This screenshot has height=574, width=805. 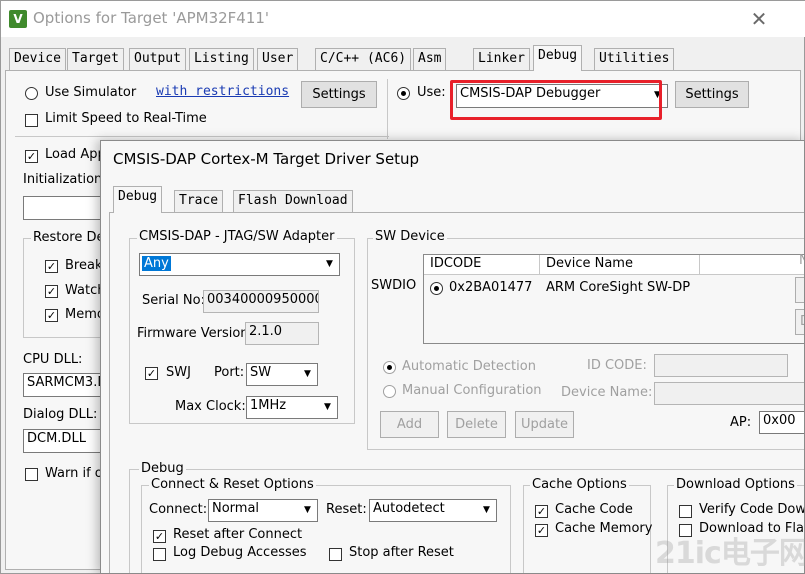 What do you see at coordinates (403, 93) in the screenshot?
I see `use-debugger-radio` at bounding box center [403, 93].